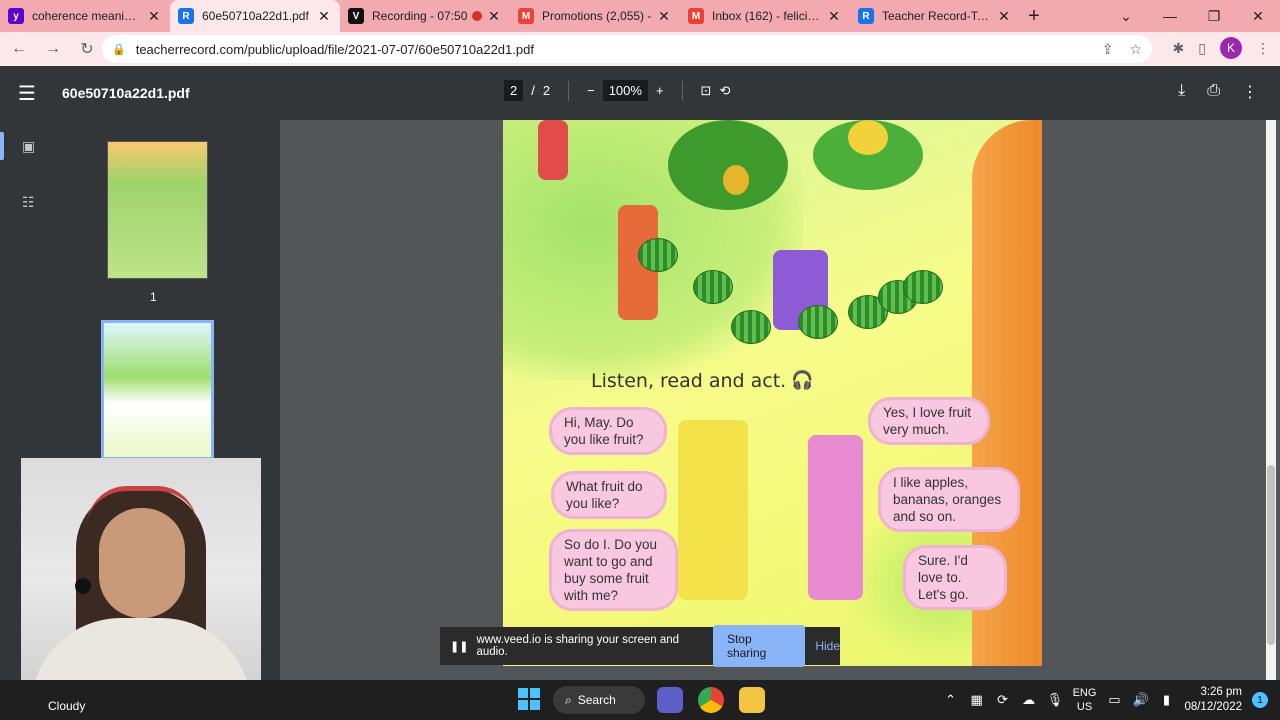 This screenshot has height=720, width=1280. Describe the element at coordinates (1179, 48) in the screenshot. I see `extensions-icon: ✱` at that location.